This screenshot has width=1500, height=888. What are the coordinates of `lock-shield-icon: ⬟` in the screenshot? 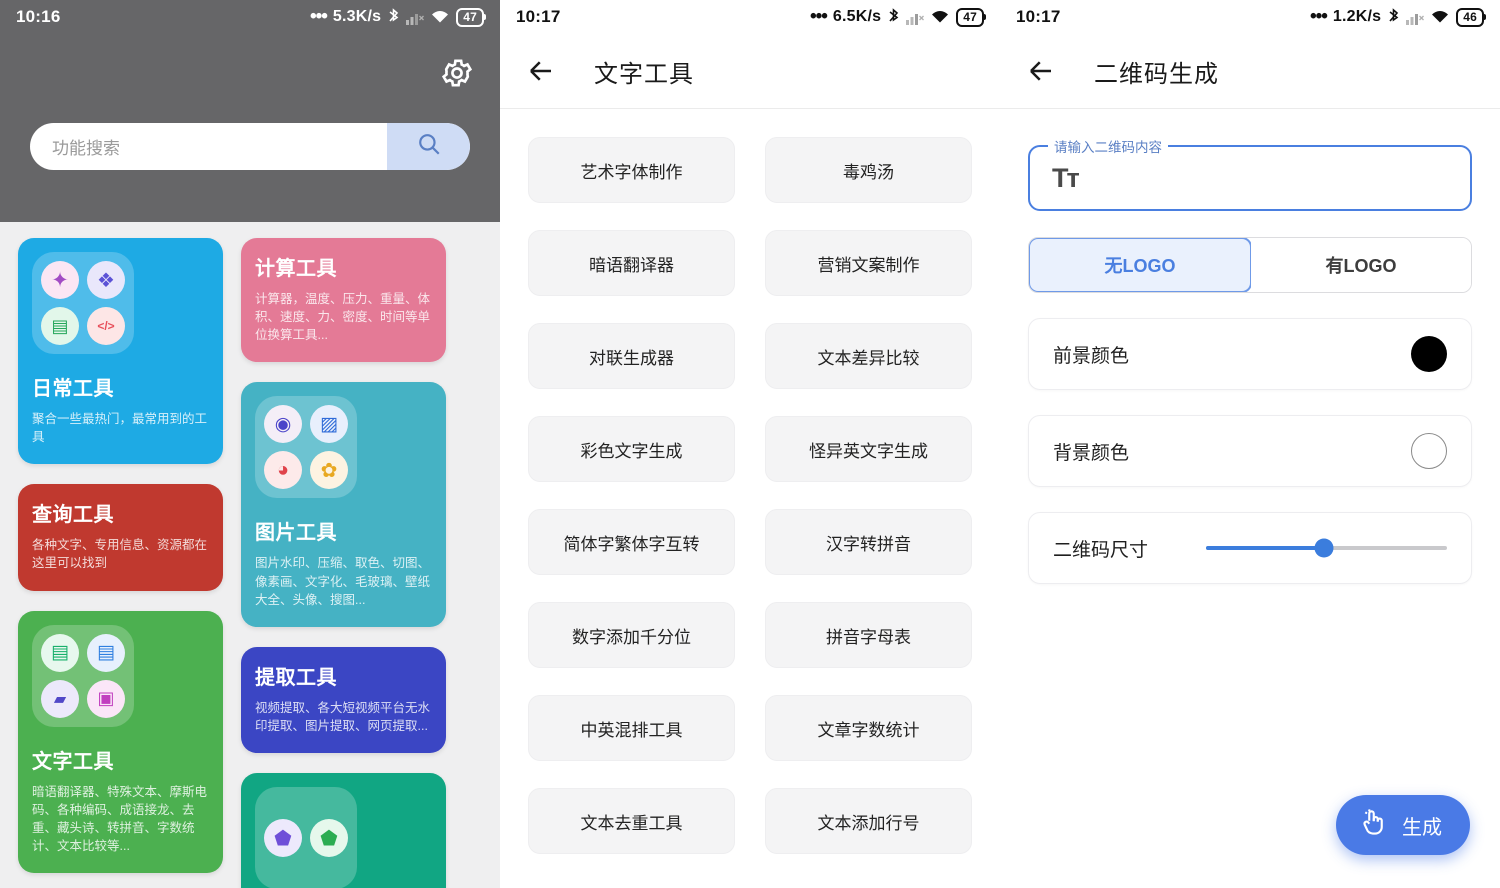 It's located at (283, 838).